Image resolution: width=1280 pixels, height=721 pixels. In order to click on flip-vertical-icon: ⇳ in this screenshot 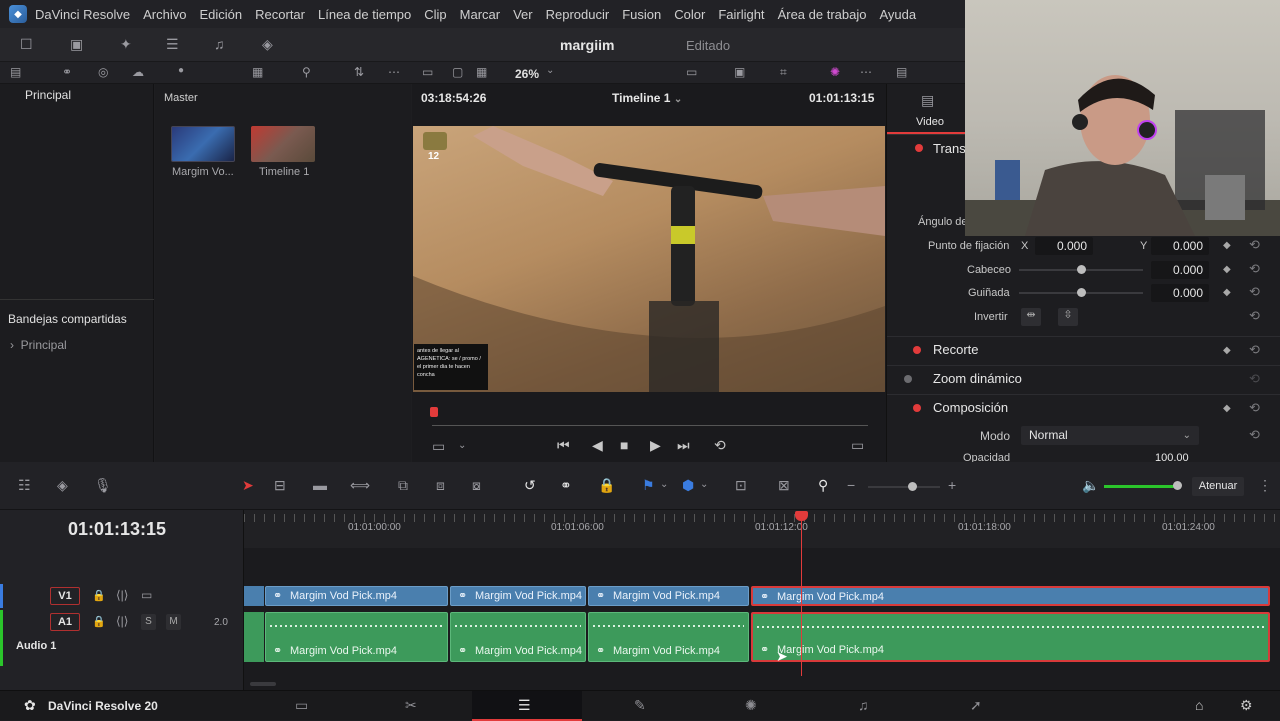, I will do `click(1068, 317)`.